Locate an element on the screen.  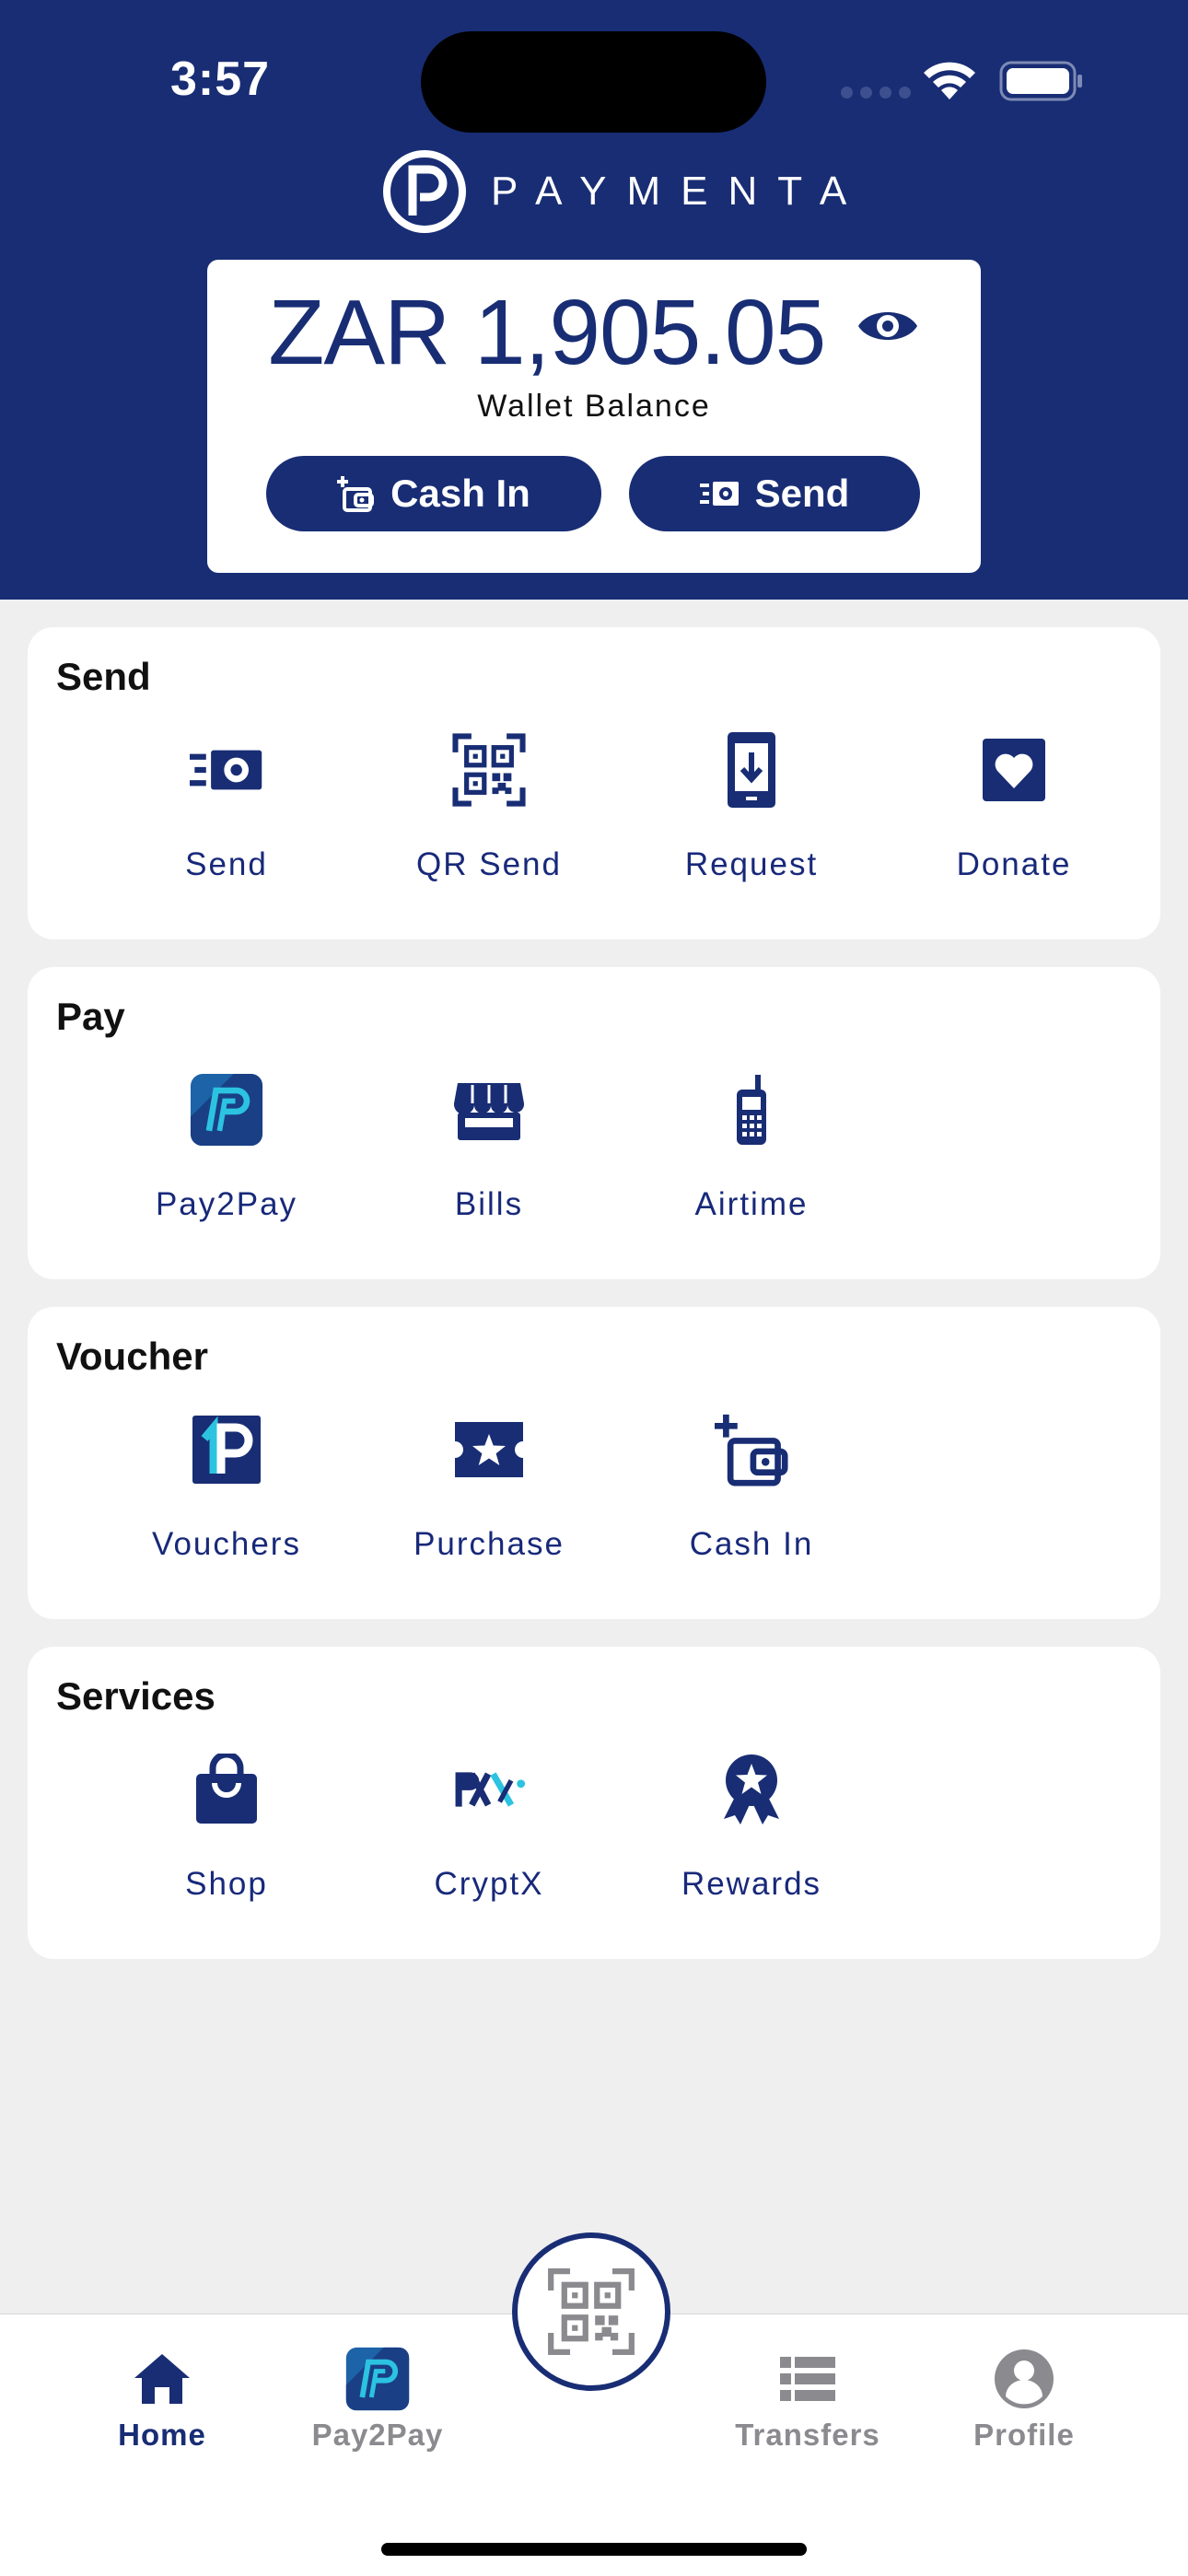
cash-in-button: Cash In is located at coordinates (433, 494).